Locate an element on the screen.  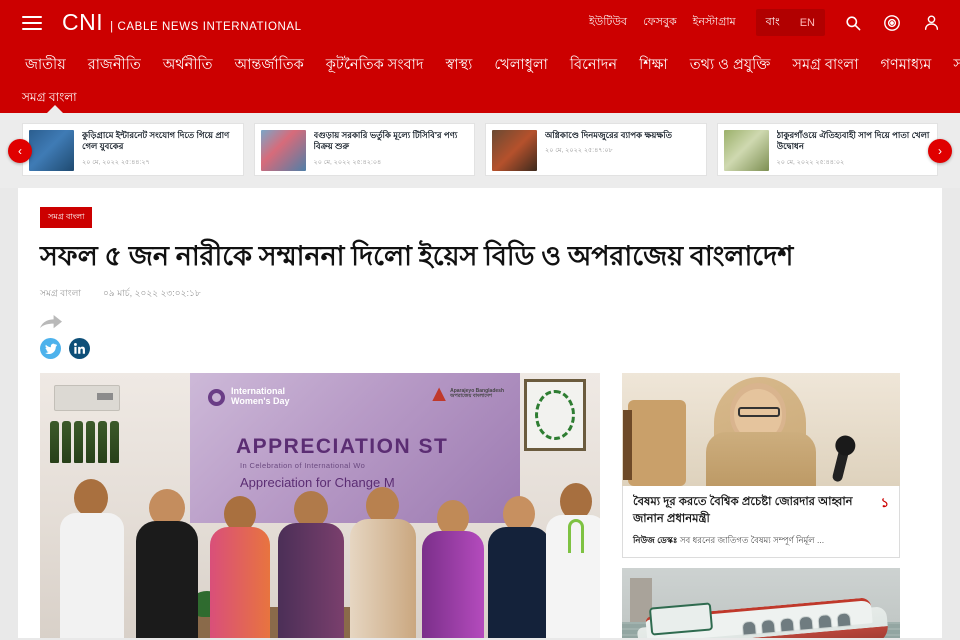
womens-day-ring-icon is located at coordinates (216, 397).